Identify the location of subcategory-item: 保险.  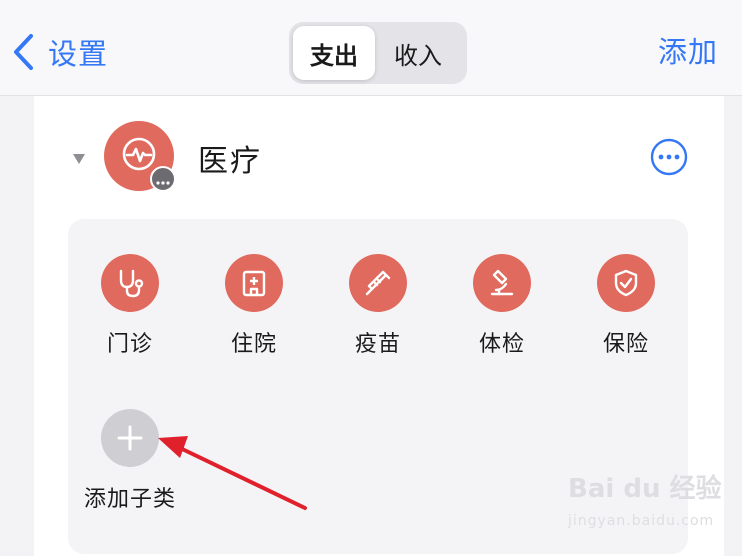
(626, 306).